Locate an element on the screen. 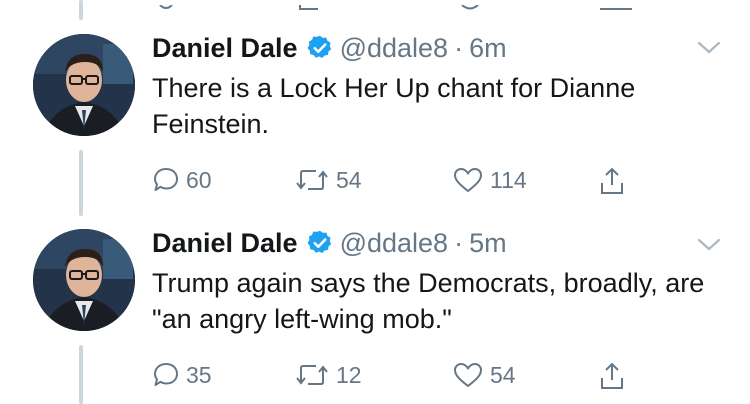  reply-button: 60 is located at coordinates (182, 180).